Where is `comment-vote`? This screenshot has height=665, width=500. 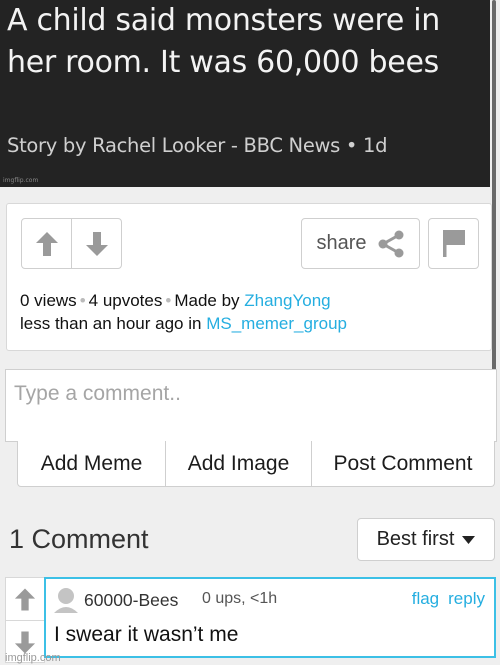 comment-vote is located at coordinates (25, 620).